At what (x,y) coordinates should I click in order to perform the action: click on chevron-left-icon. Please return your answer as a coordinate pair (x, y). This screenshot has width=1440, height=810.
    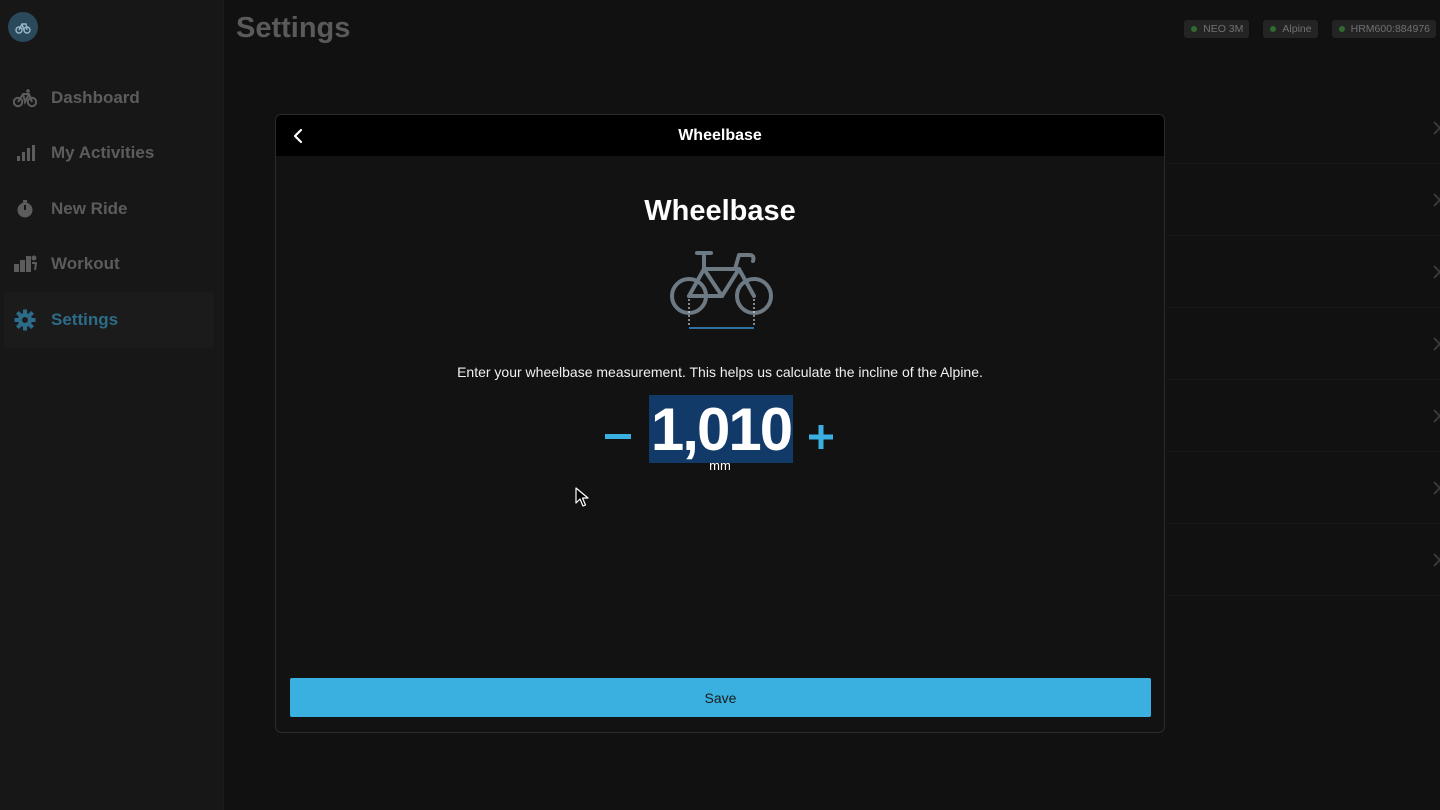
    Looking at the image, I should click on (298, 136).